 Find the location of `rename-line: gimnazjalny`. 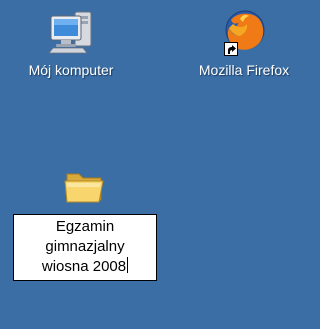

rename-line: gimnazjalny is located at coordinates (85, 246).